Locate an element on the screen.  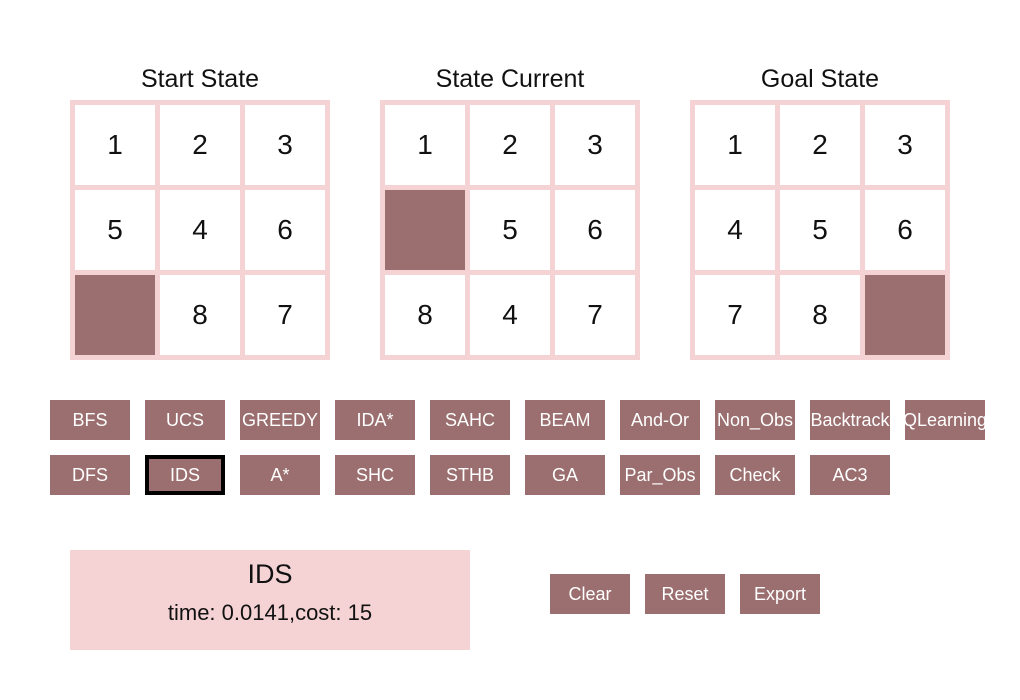
current-tile: 5 is located at coordinates (510, 230).